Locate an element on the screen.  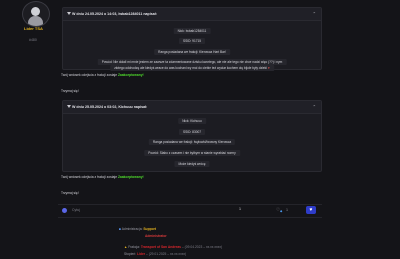
author-avatar is located at coordinates (36, 14).